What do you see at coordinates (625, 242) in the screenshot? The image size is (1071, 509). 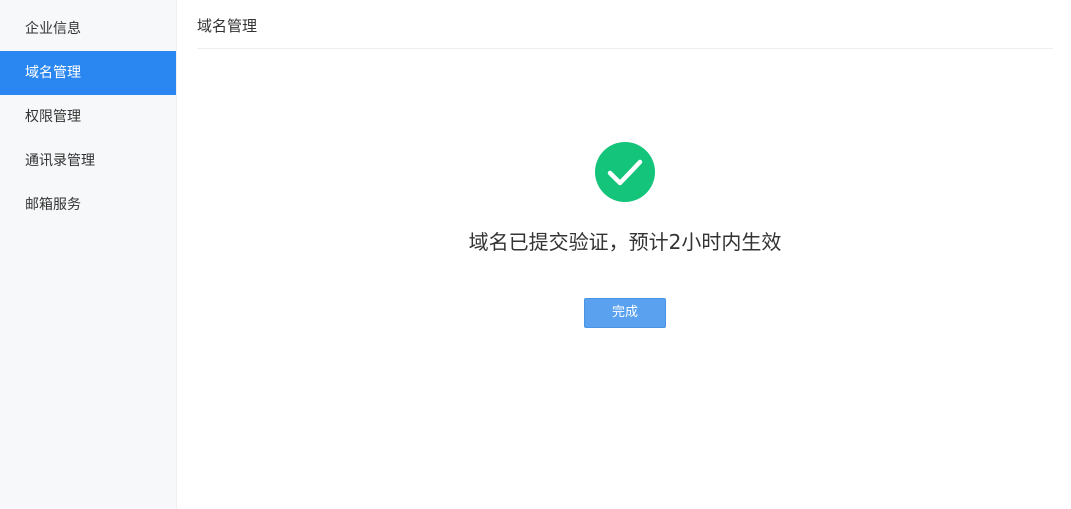 I see `success-message: 域名已提交验证，预计2小时内生效` at bounding box center [625, 242].